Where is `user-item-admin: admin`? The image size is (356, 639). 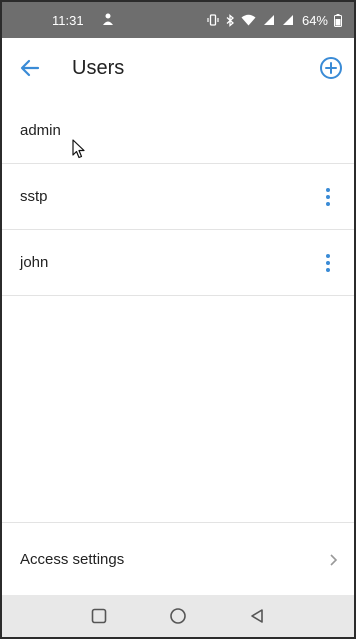 user-item-admin: admin is located at coordinates (178, 131).